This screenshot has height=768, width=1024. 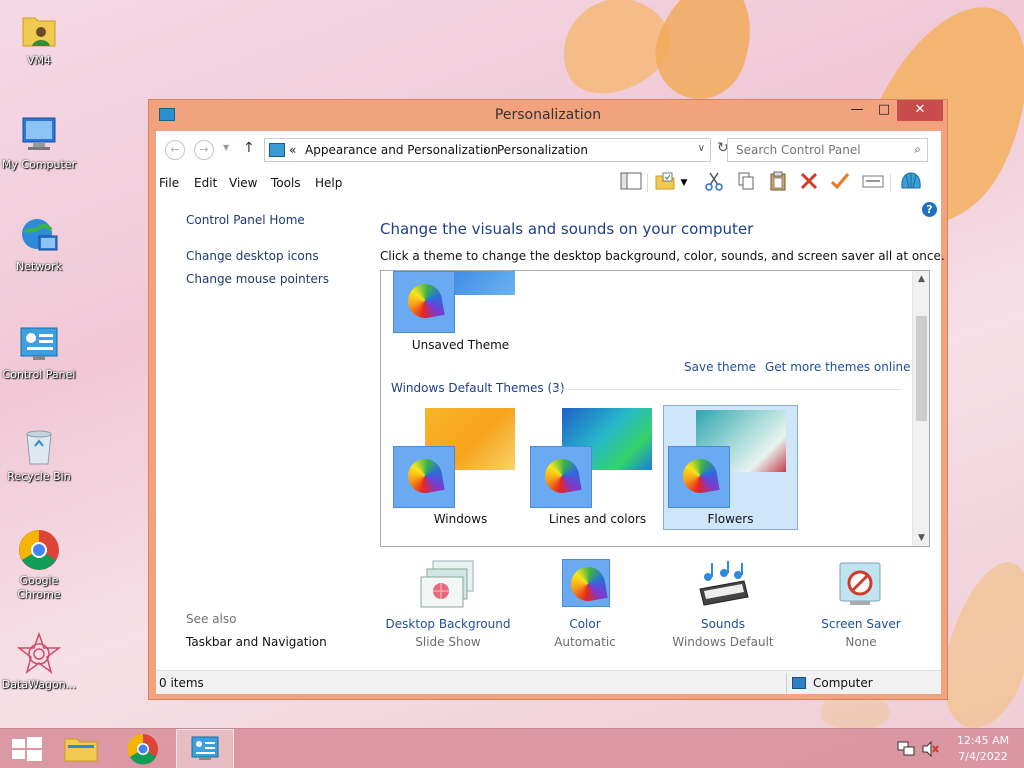 What do you see at coordinates (256, 642) in the screenshot?
I see `taskbar-navigation-link: Taskbar and Navigation` at bounding box center [256, 642].